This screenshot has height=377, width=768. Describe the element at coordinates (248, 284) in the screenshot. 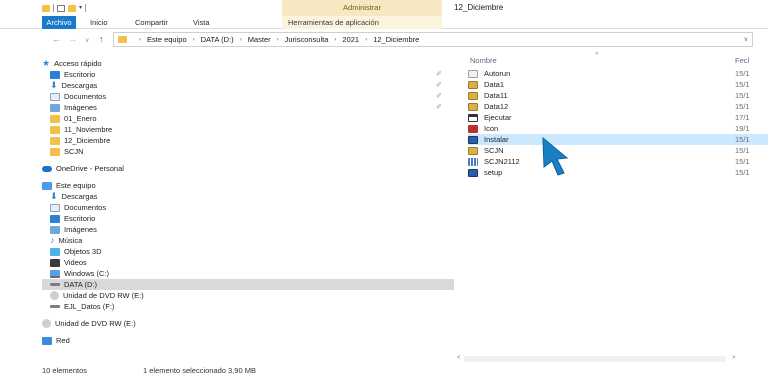

I see `nav-item-data-d: DATA (D:)` at that location.